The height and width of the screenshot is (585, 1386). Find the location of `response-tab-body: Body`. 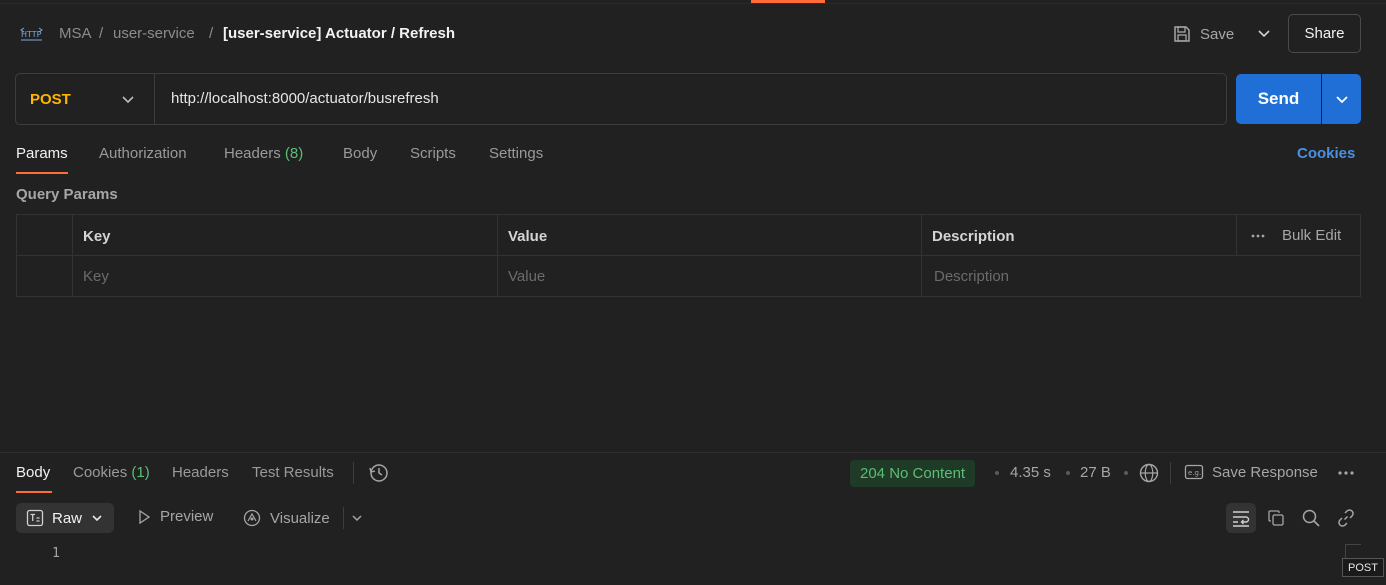

response-tab-body: Body is located at coordinates (33, 472).